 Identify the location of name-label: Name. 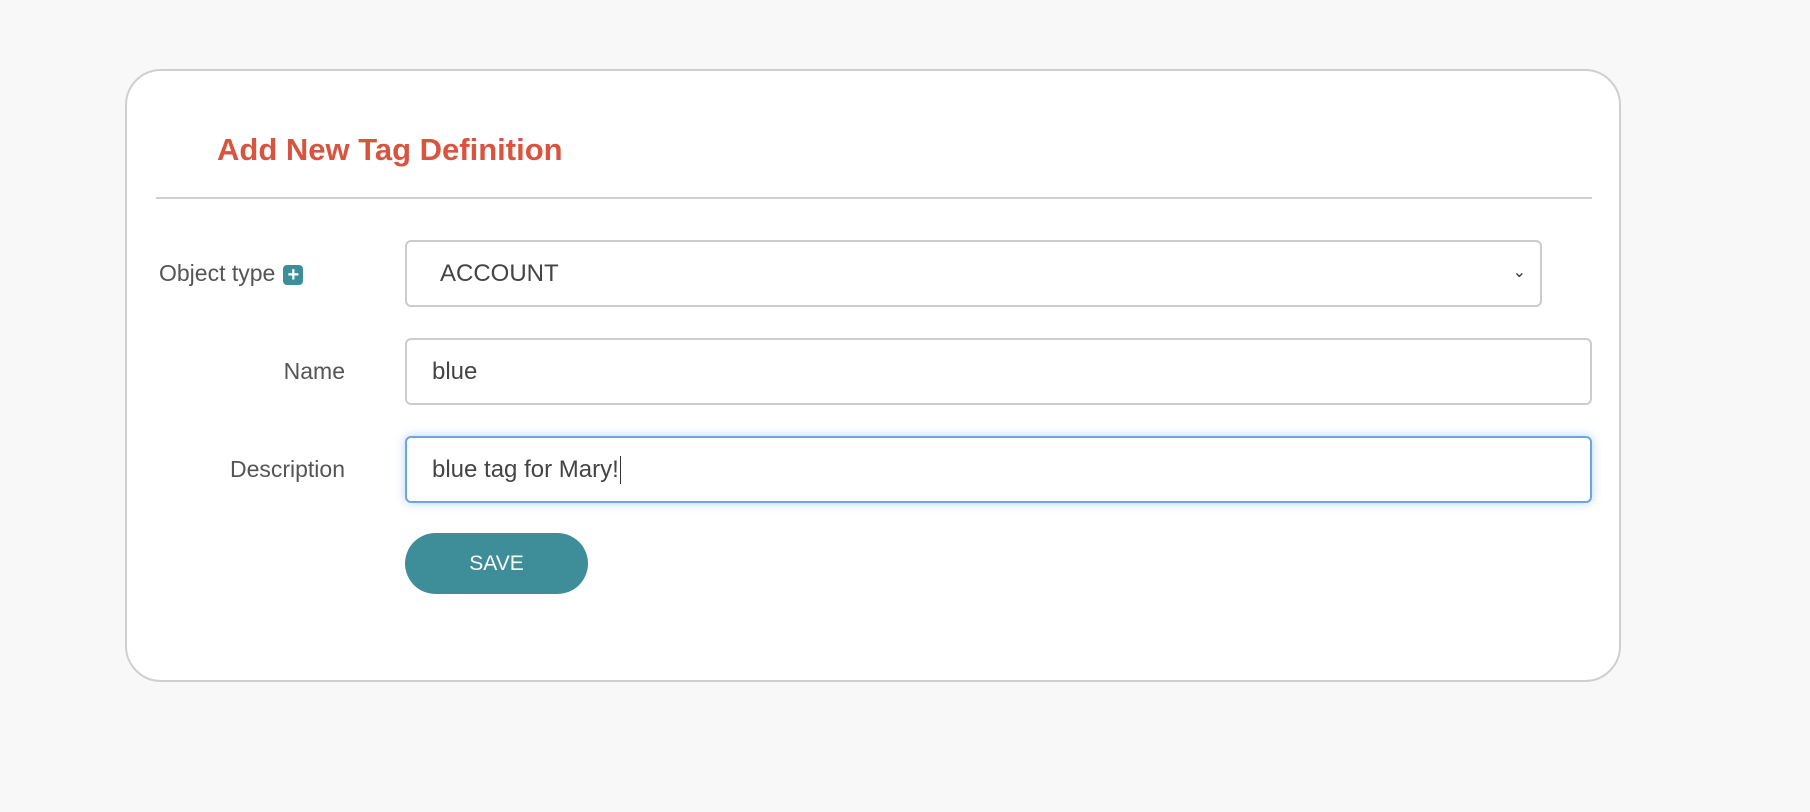
(314, 371).